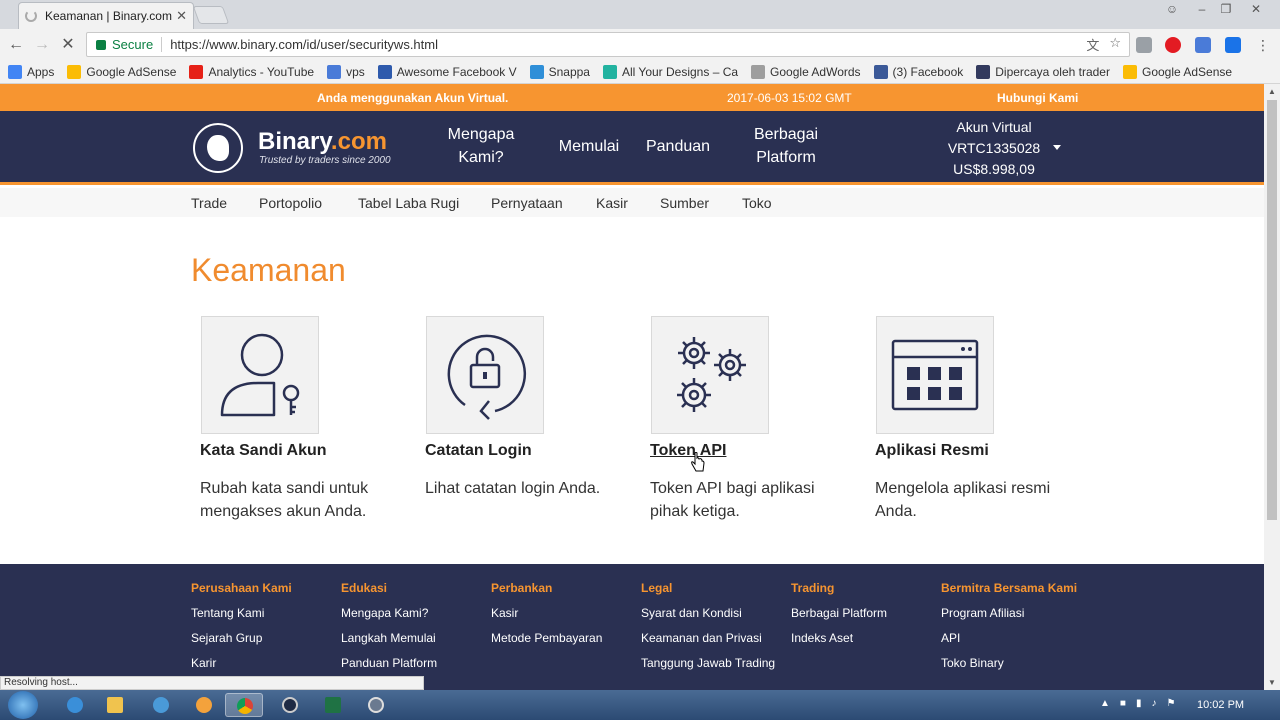  Describe the element at coordinates (1263, 45) in the screenshot. I see `menu-kebab-icon: ⋮` at that location.